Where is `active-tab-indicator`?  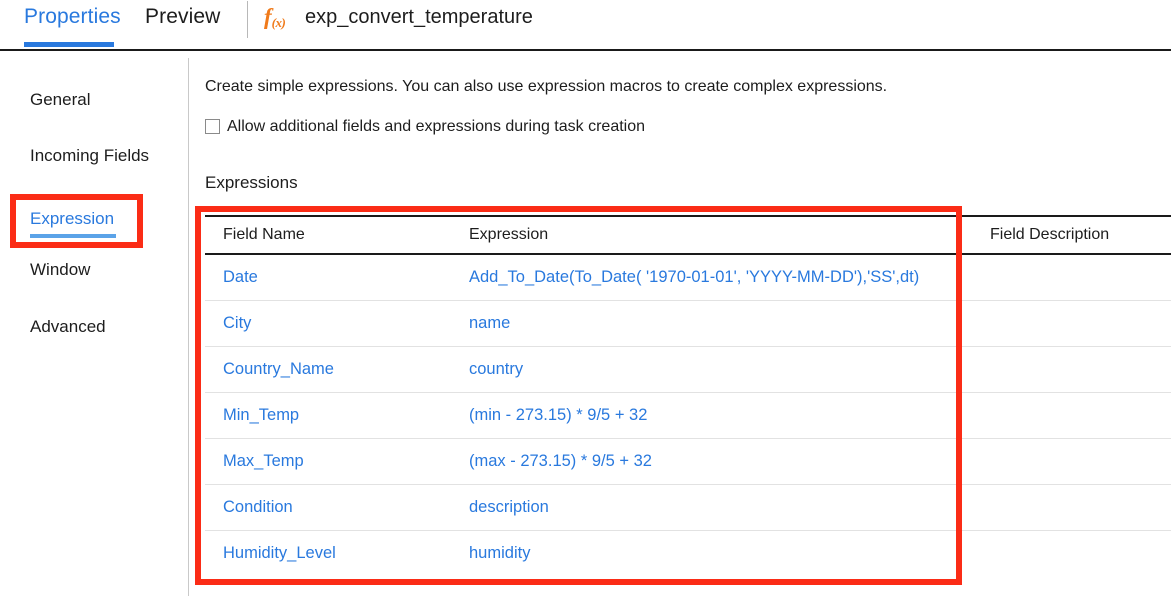 active-tab-indicator is located at coordinates (69, 44).